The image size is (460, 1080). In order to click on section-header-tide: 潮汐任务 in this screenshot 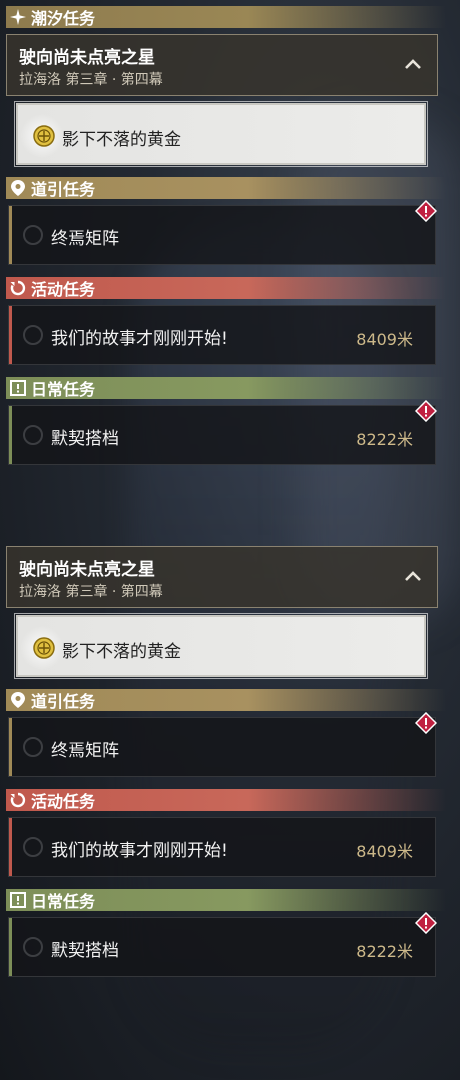, I will do `click(226, 17)`.